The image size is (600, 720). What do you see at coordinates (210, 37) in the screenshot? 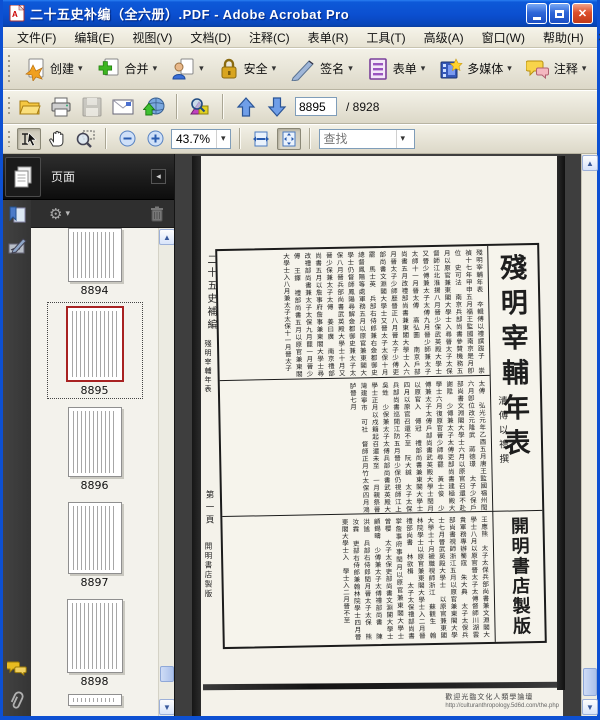
I see `menu-document: 文档(D)` at bounding box center [210, 37].